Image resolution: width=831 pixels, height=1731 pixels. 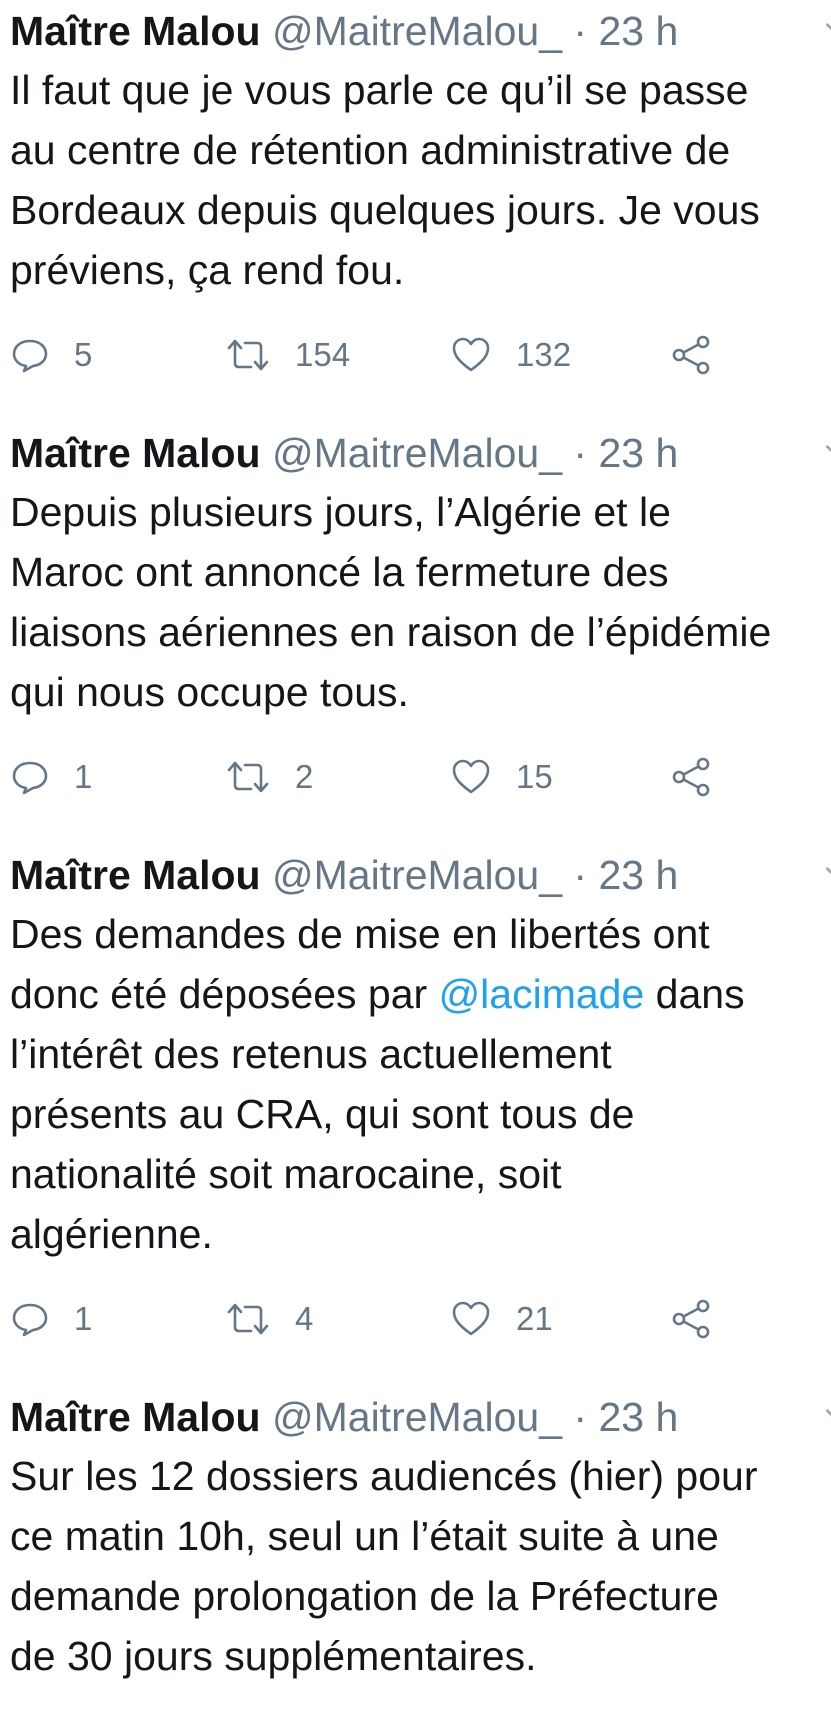 I want to click on tweet-text-line: au centre de rétention administrative de, so click(x=370, y=150).